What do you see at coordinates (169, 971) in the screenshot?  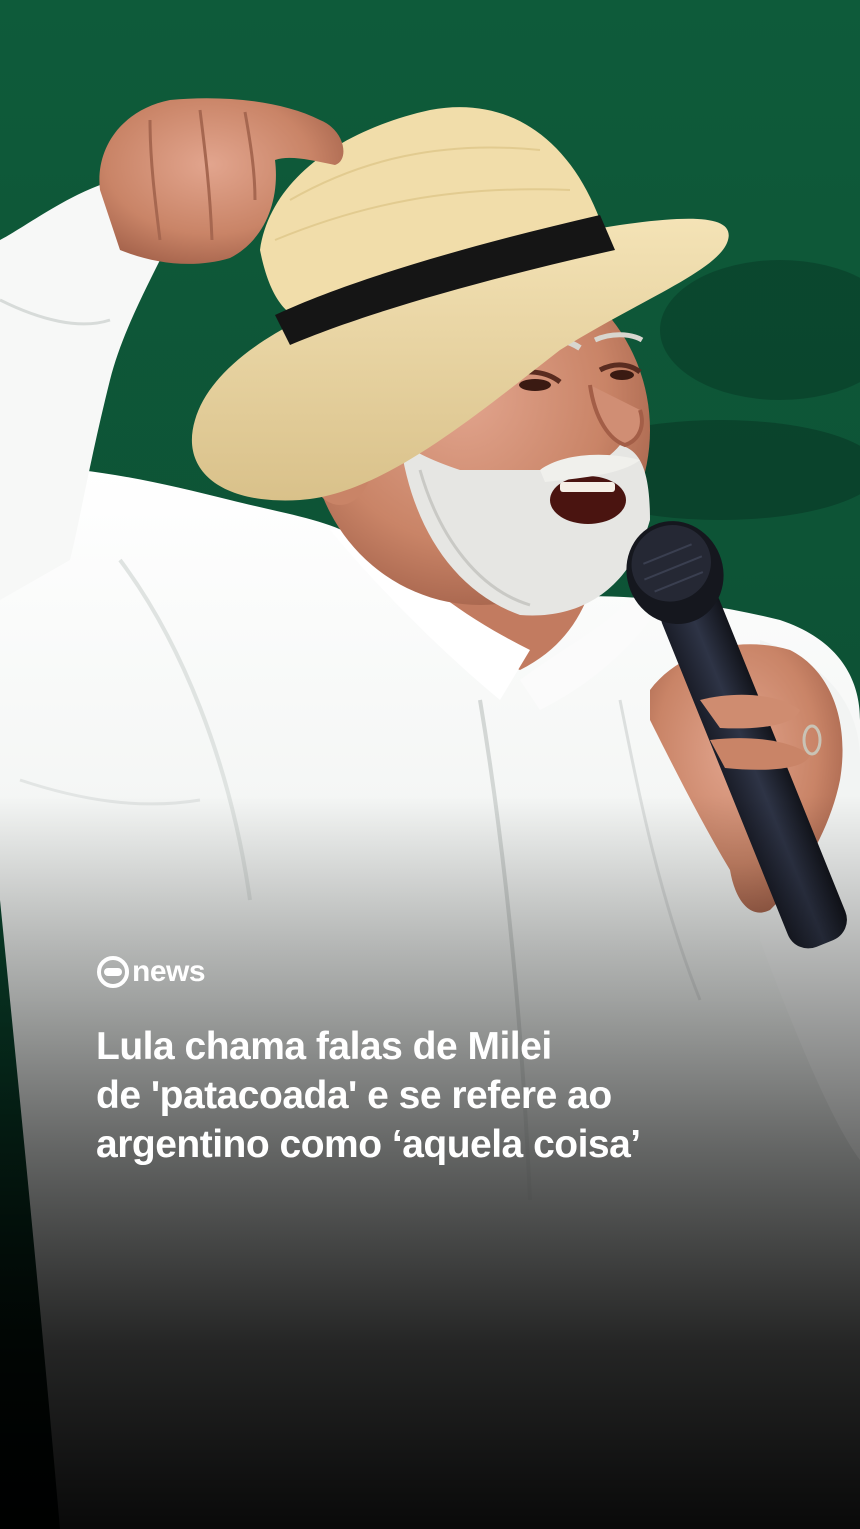 I see `brand-name: news` at bounding box center [169, 971].